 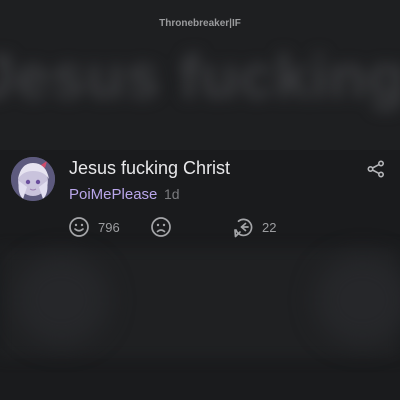 I want to click on smile-icon, so click(x=79, y=227).